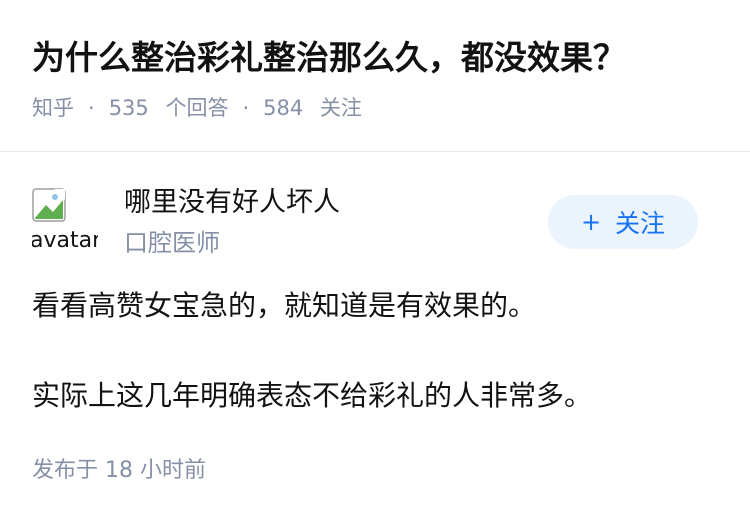 The height and width of the screenshot is (522, 750). I want to click on answers-count-label: 个回答, so click(197, 108).